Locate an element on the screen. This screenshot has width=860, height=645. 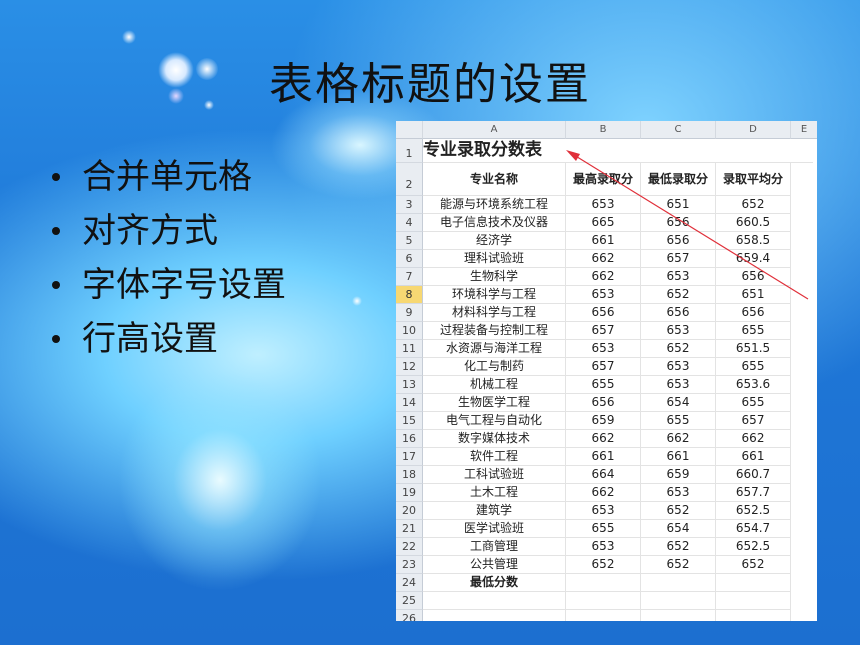
bullet-item: 行高设置 is located at coordinates (169, 339).